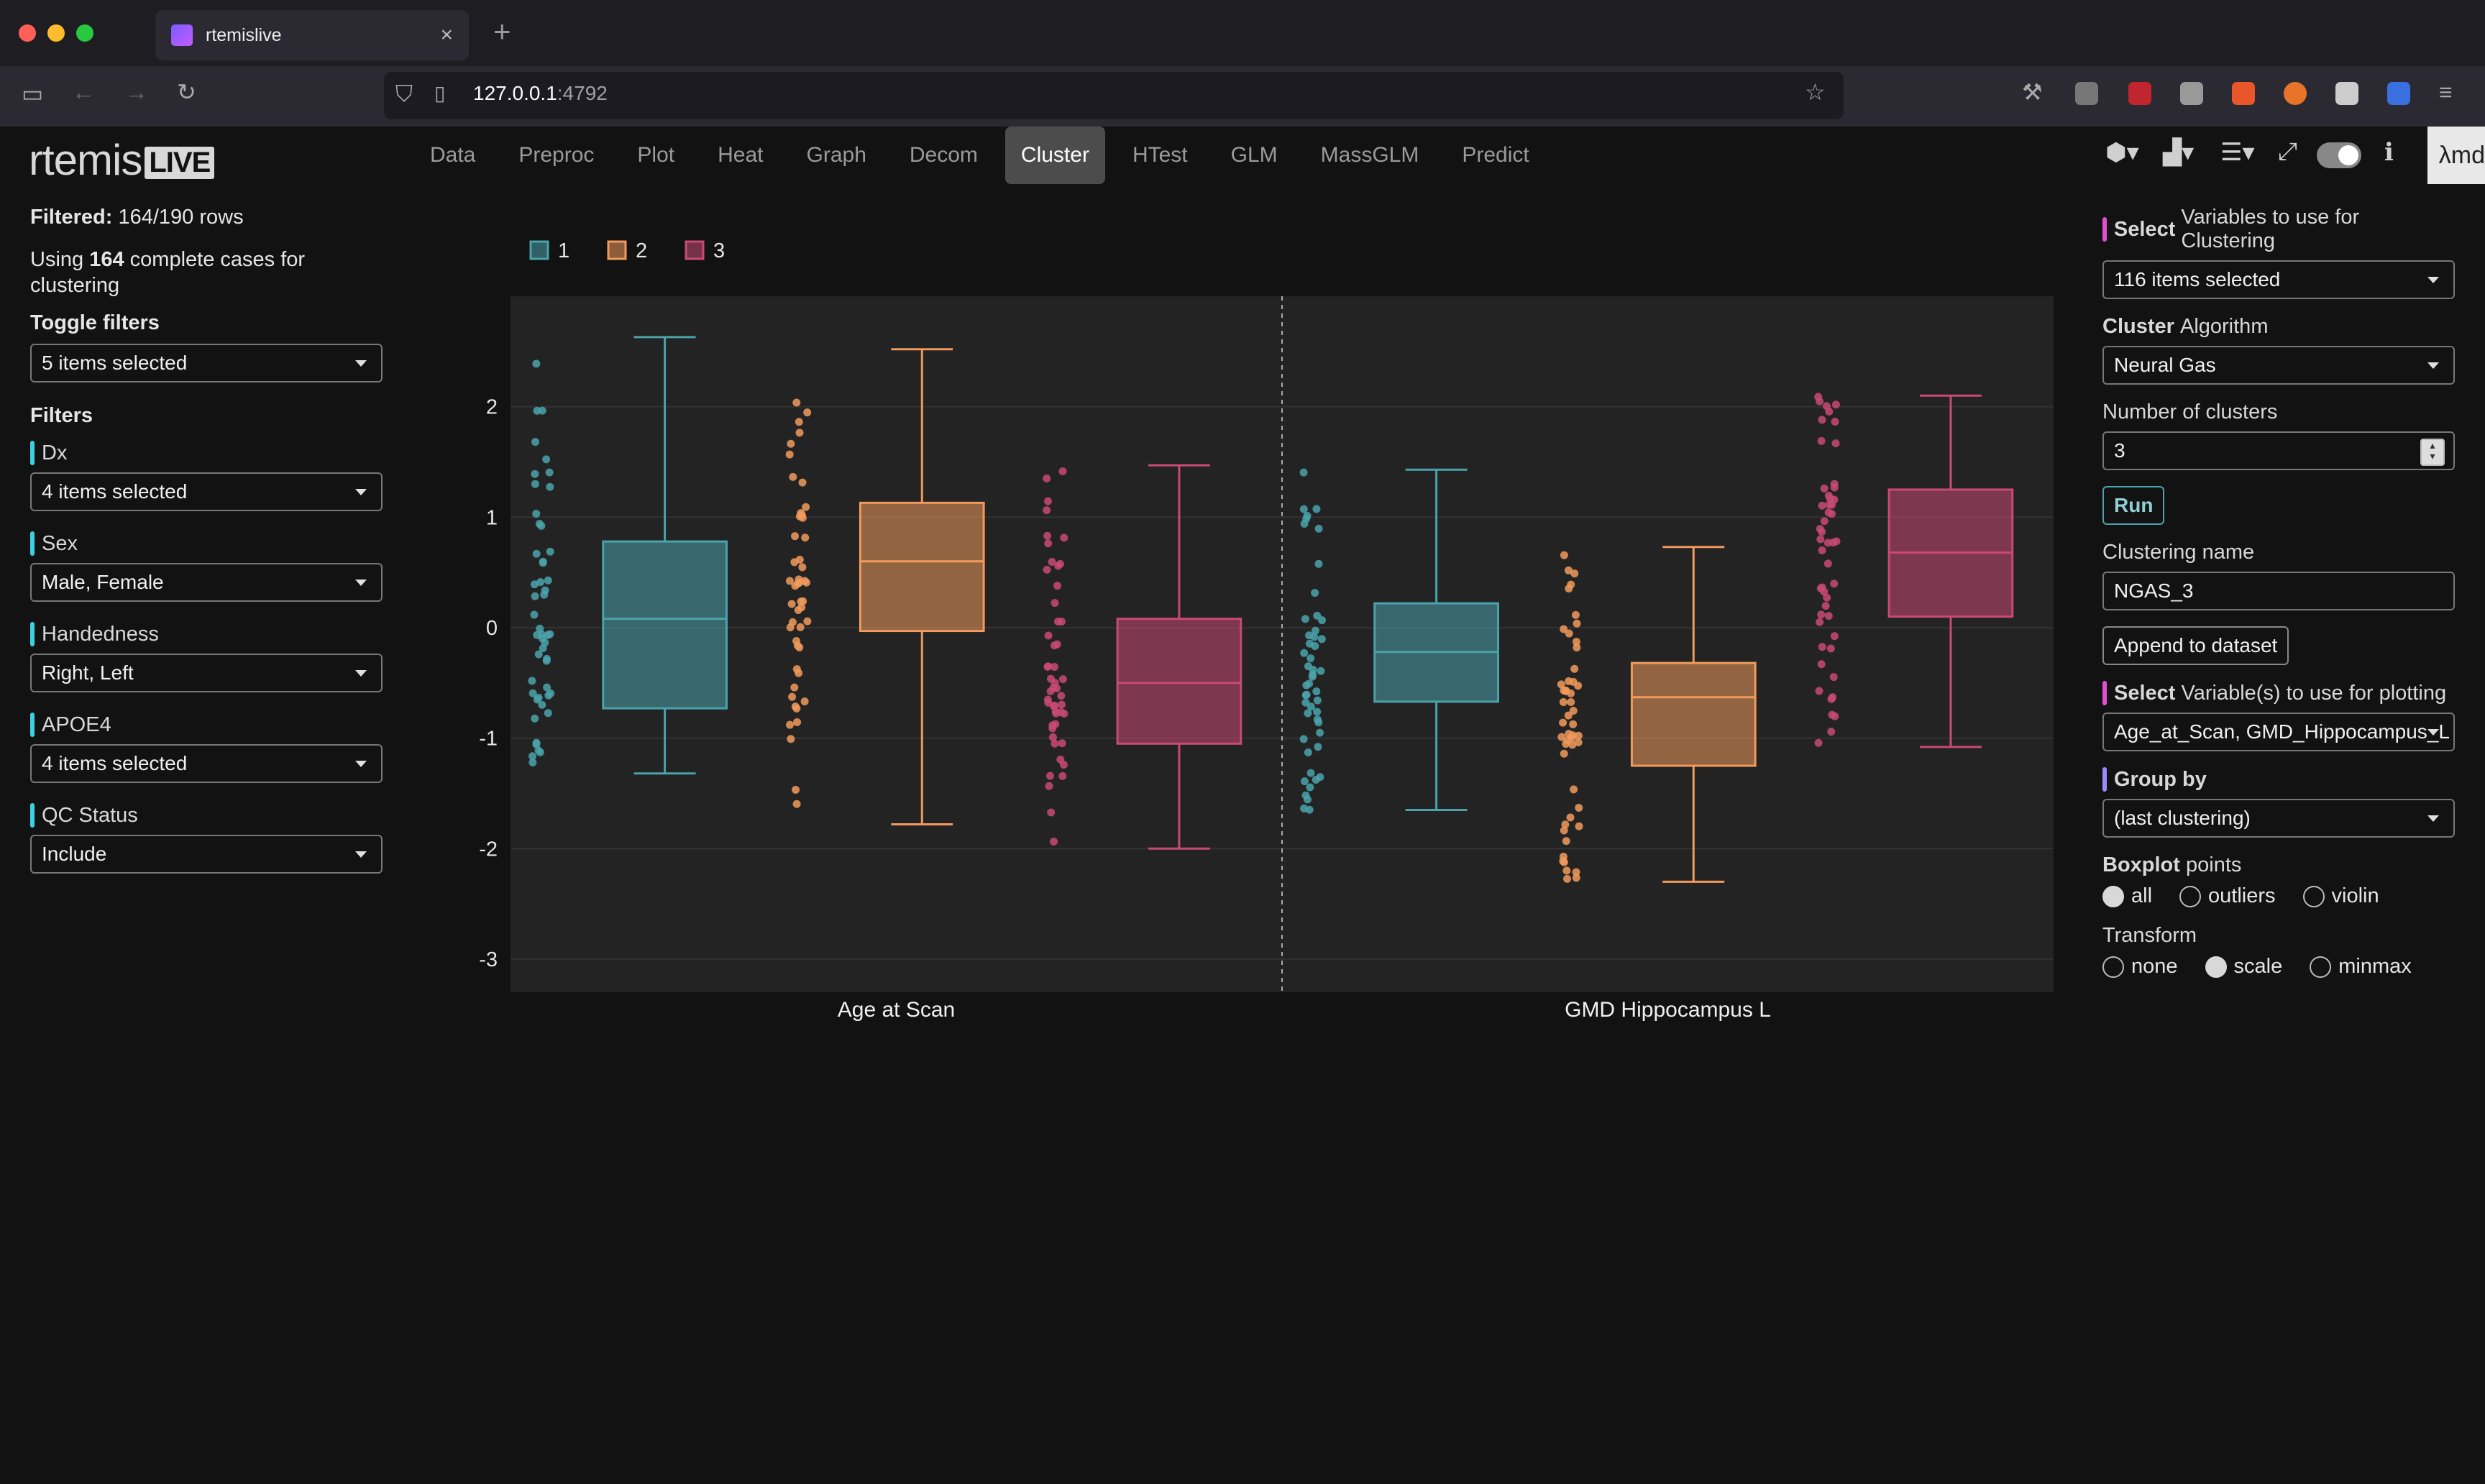 Image resolution: width=2485 pixels, height=1484 pixels. What do you see at coordinates (2432, 452) in the screenshot?
I see `stepper-arrows-icon: ▴ ▾` at bounding box center [2432, 452].